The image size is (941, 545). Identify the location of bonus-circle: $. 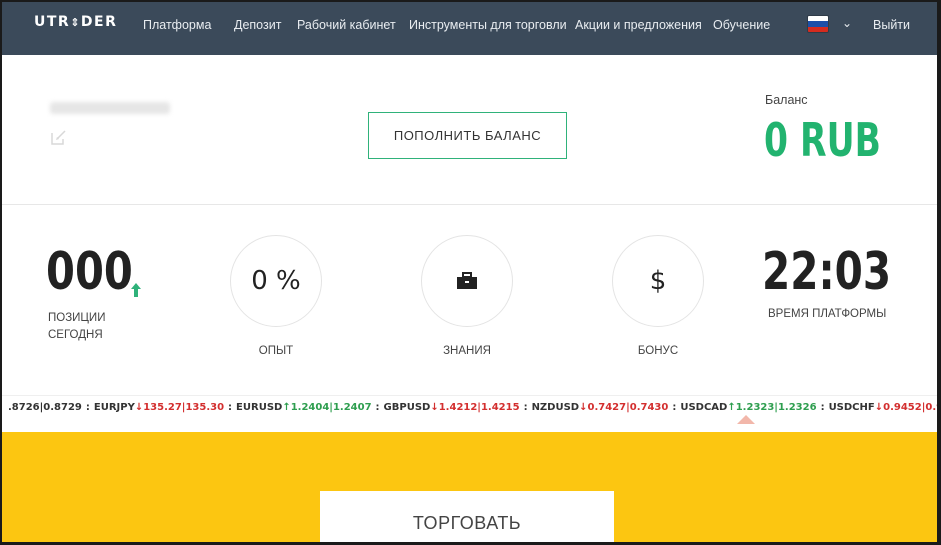
(658, 281).